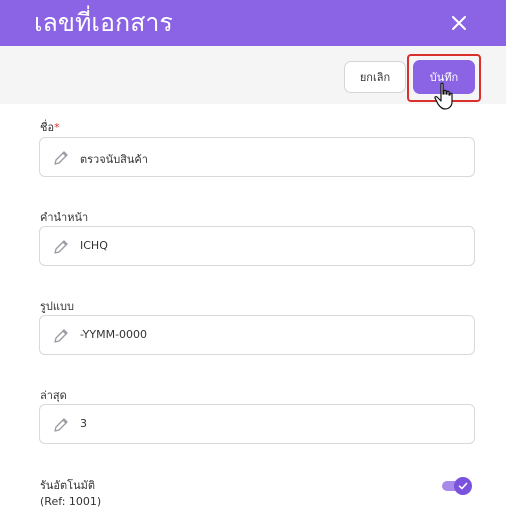  I want to click on latest-field: 3, so click(257, 424).